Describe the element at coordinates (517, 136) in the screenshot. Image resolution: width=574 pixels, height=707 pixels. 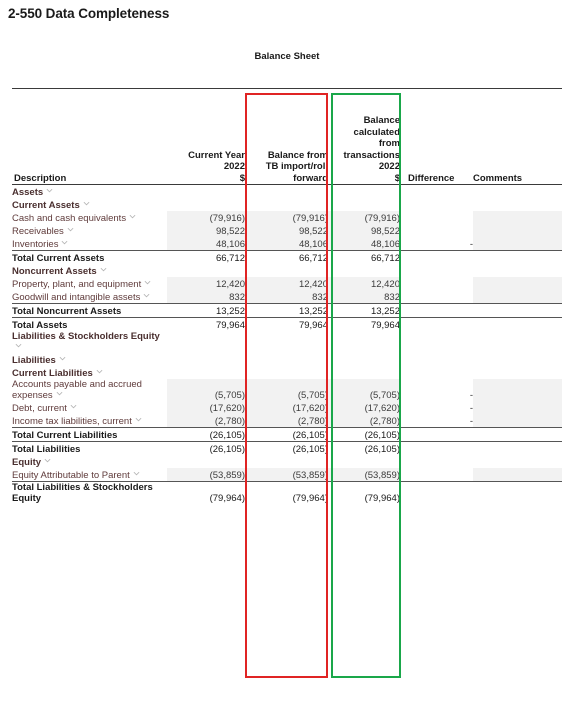
I see `column-header-comments: Comments` at that location.